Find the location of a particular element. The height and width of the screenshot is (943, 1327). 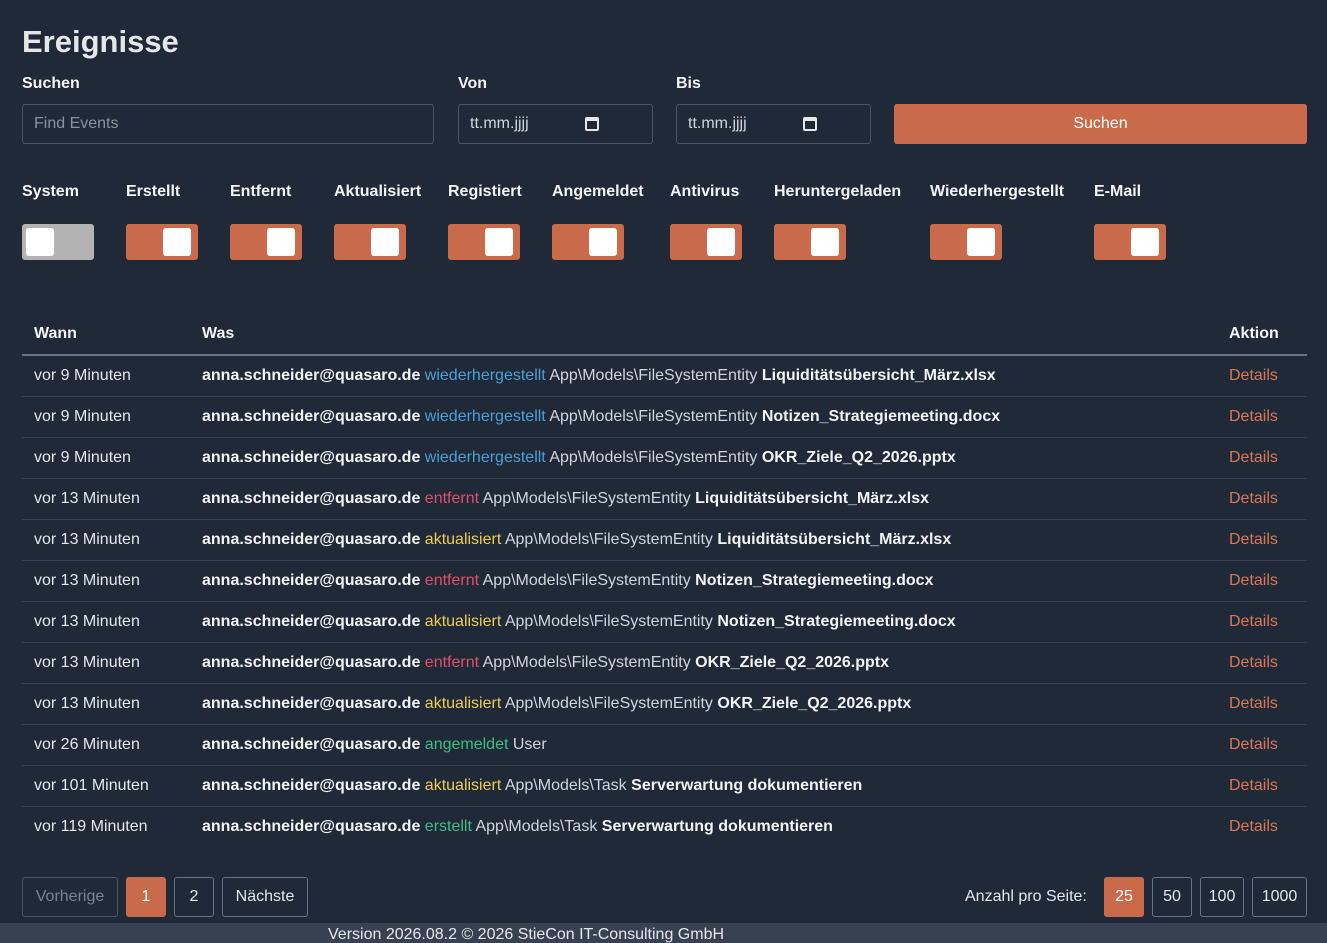

filter-toggle-entfernt is located at coordinates (266, 242).